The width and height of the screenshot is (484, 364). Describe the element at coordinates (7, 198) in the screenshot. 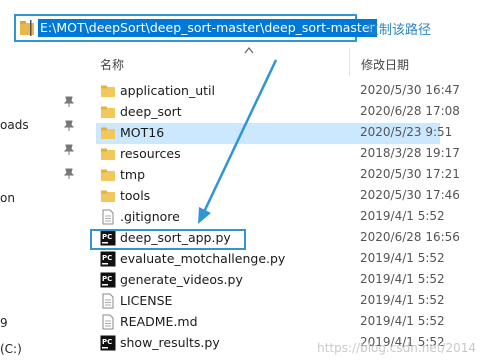

I see `sidebar-item-partial: on` at that location.